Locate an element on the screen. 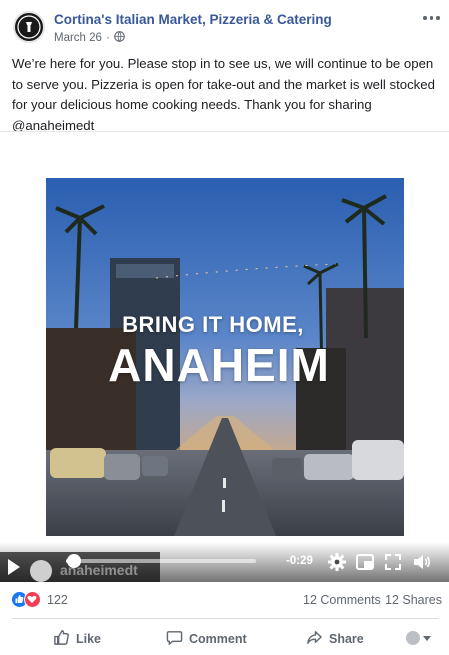  engagement-bar: 122 12 Comments 12 Shares is located at coordinates (224, 600).